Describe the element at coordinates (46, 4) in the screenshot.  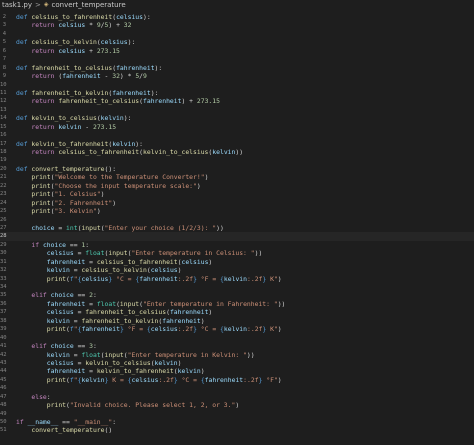
I see `function-symbol-icon: ◈` at that location.